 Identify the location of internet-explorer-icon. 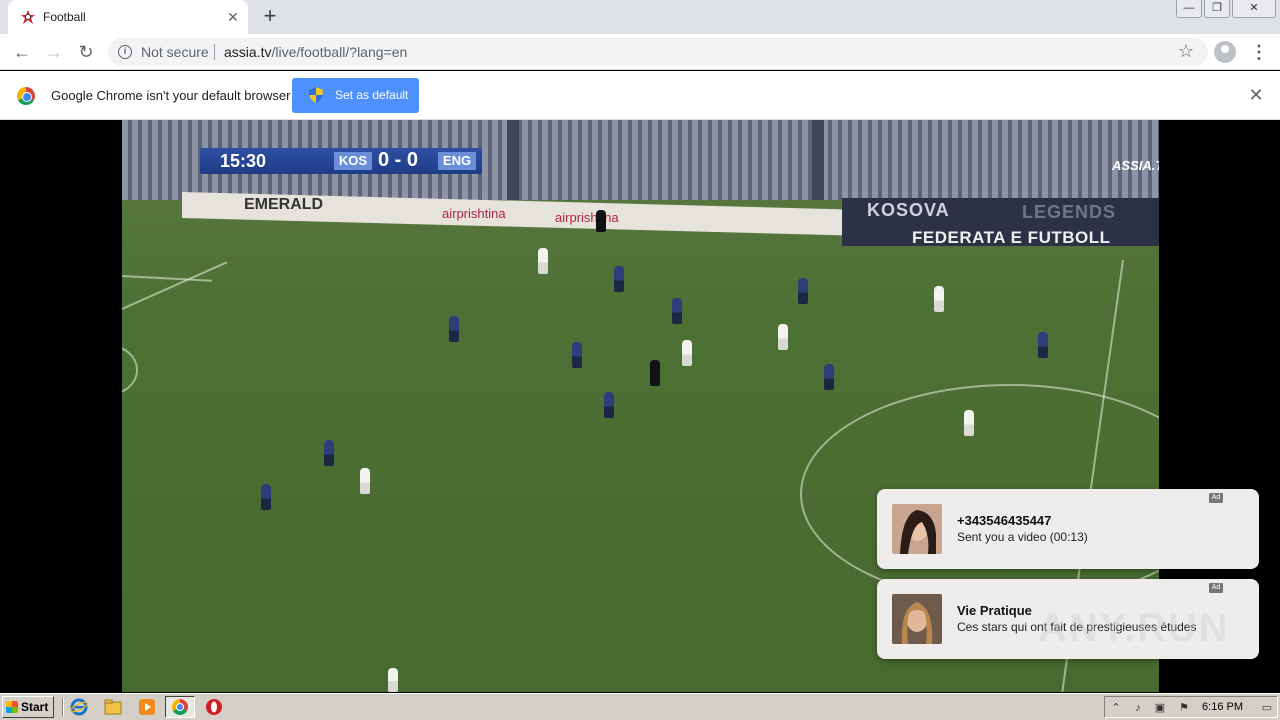
(79, 707).